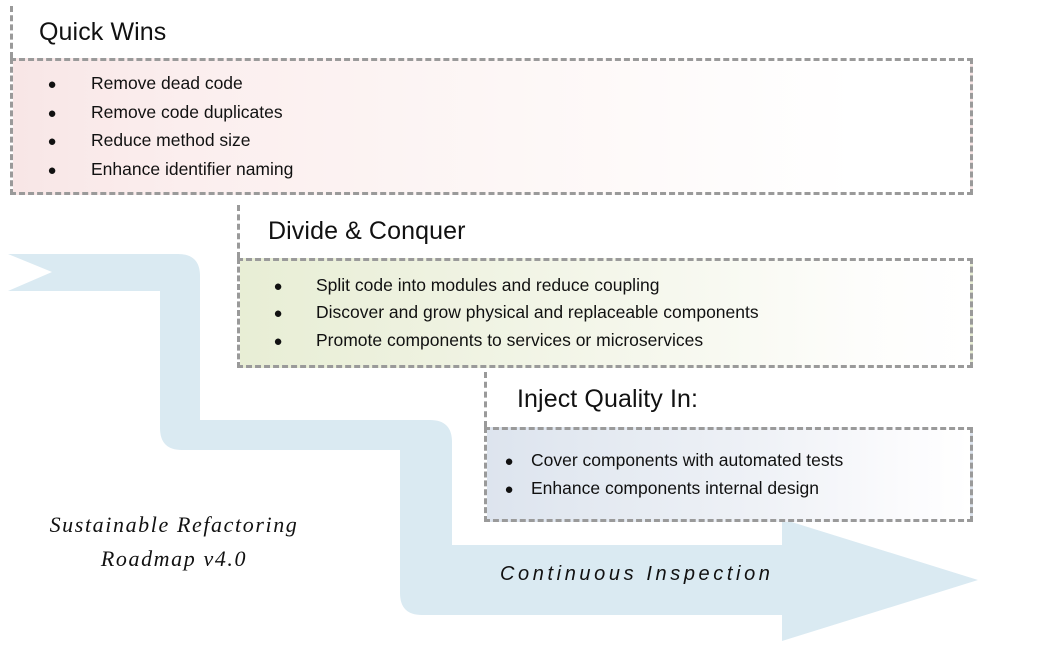  Describe the element at coordinates (637, 574) in the screenshot. I see `continuous-inspection-label: Continuous Inspection` at that location.